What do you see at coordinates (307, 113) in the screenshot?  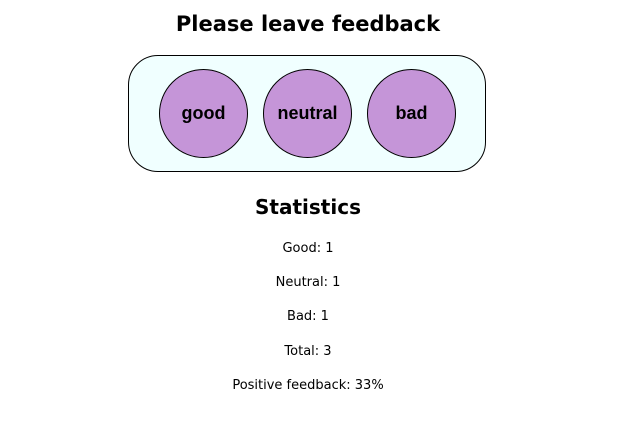 I see `neutral-button: neutral` at bounding box center [307, 113].